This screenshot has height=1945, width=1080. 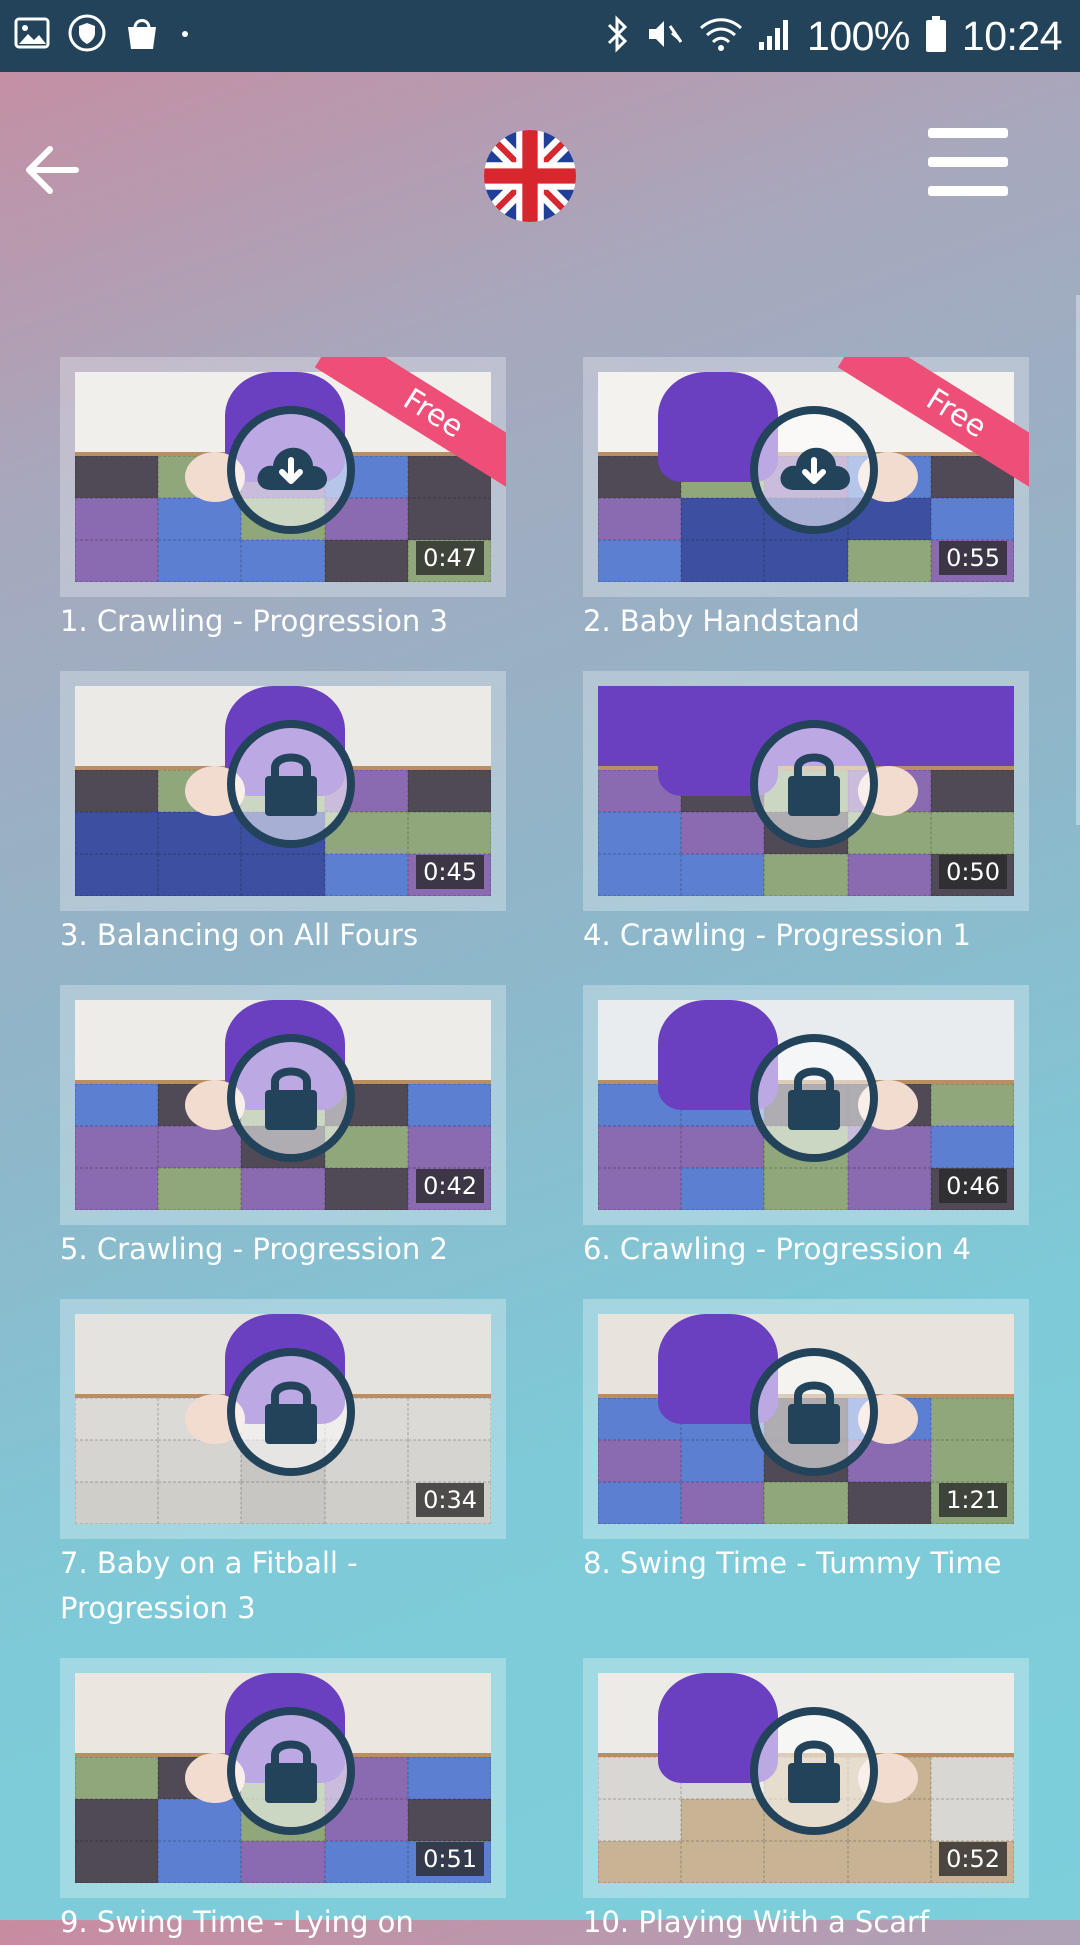 I want to click on hamburger-menu-icon, so click(x=968, y=162).